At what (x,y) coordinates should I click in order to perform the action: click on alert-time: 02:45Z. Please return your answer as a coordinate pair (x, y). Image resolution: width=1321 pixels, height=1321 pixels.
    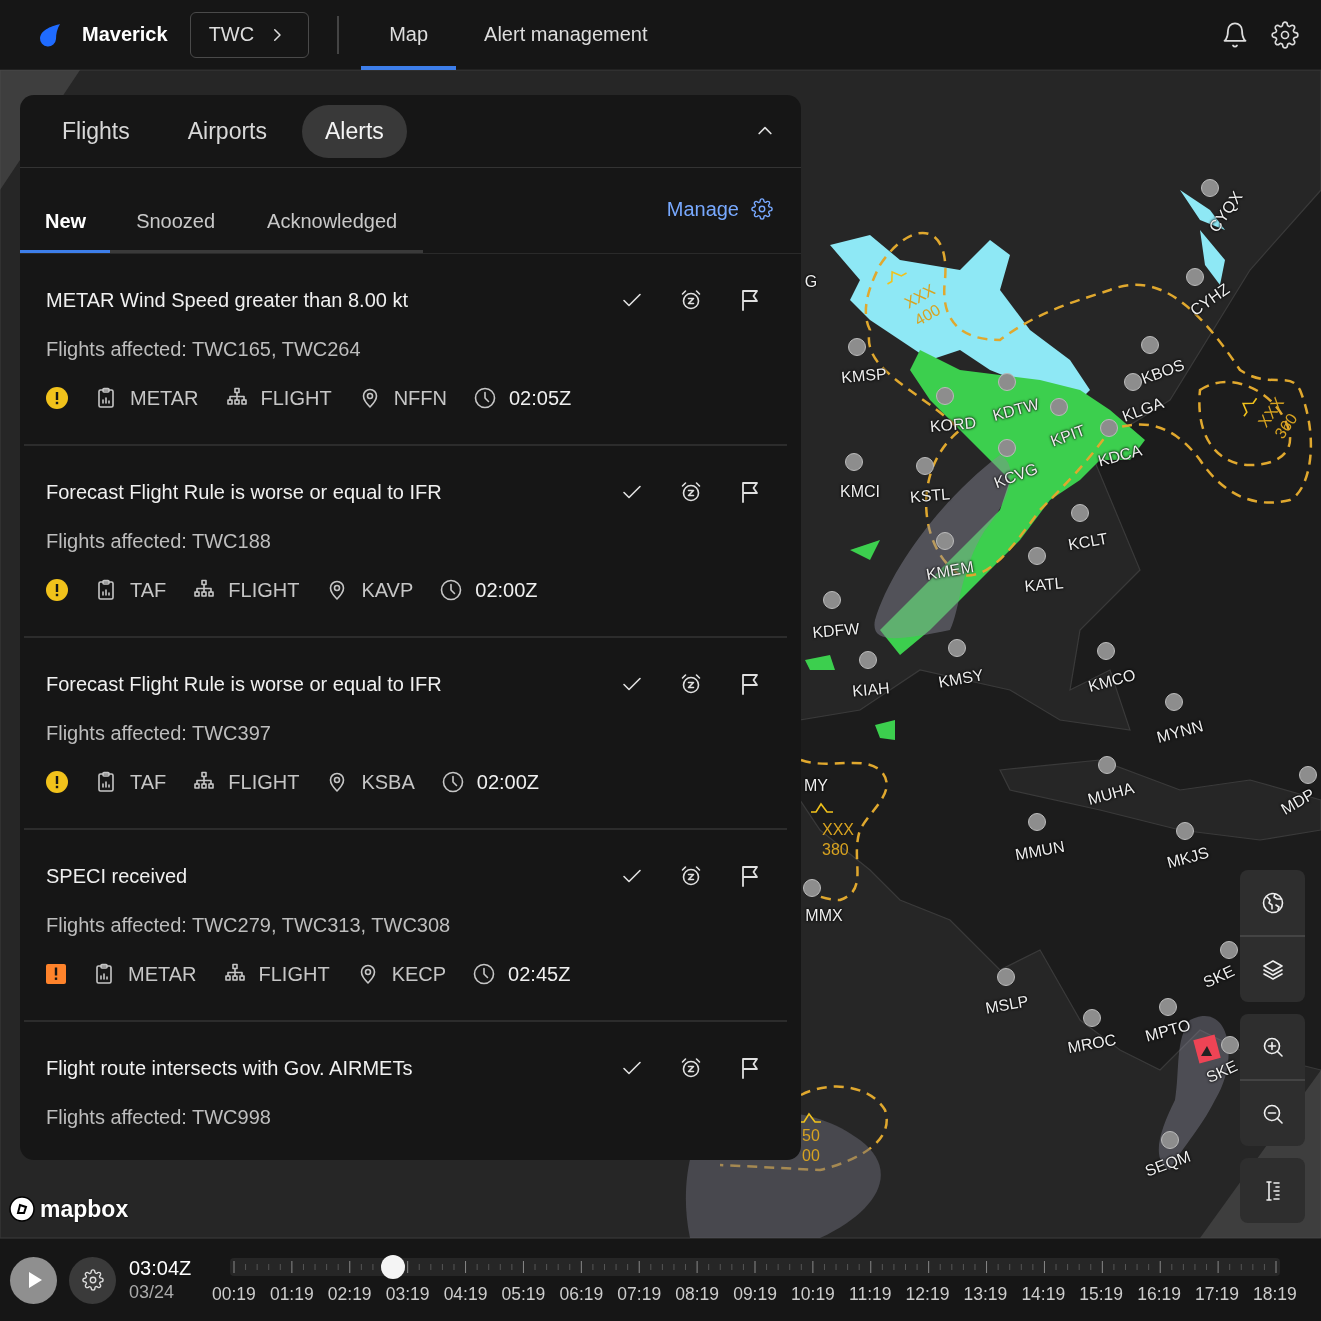
    Looking at the image, I should click on (539, 974).